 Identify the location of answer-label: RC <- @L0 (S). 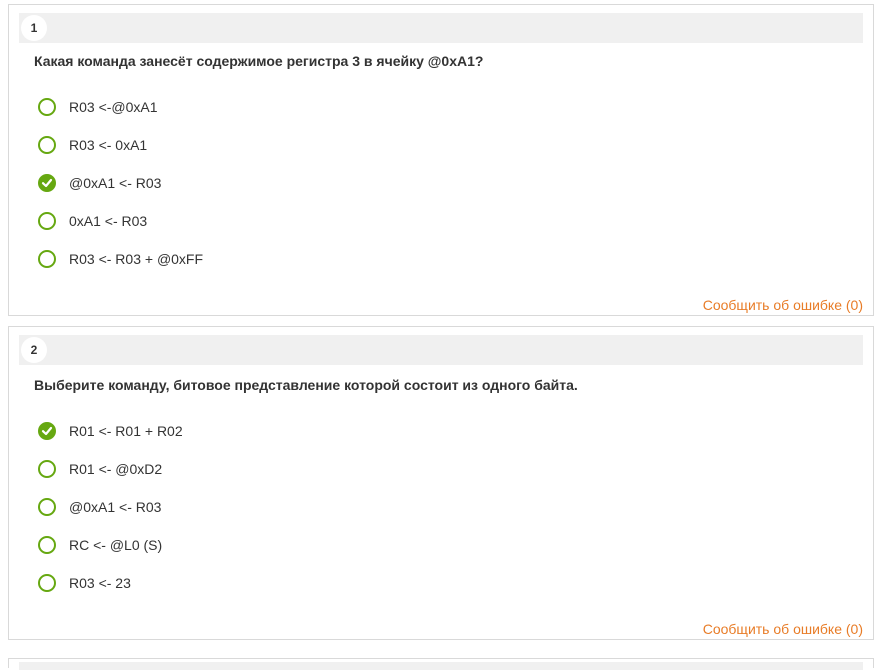
(116, 545).